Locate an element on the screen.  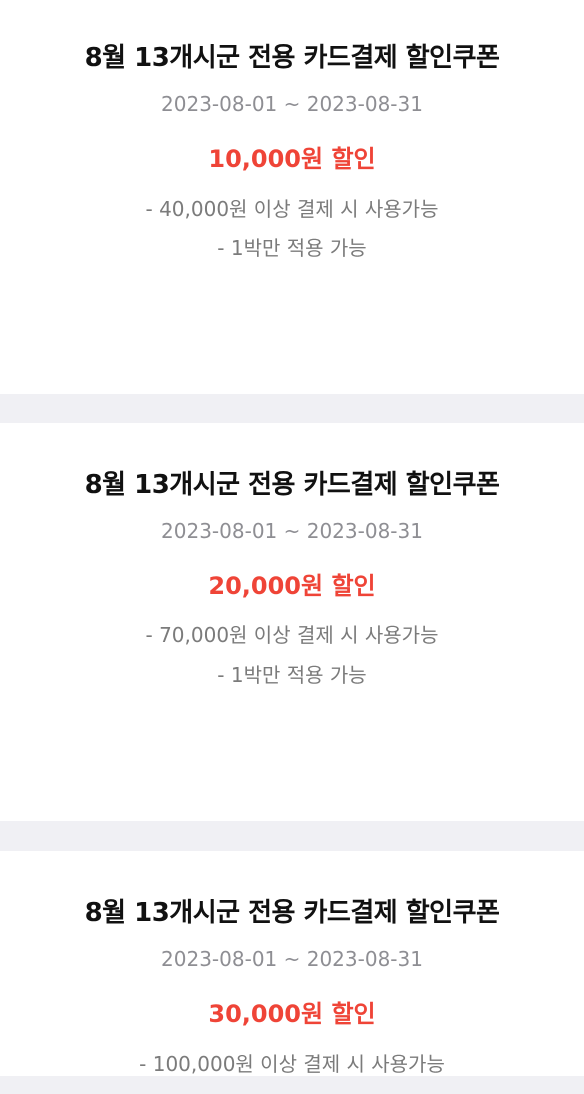
coupon-condition: - 40,000원 이상 결제 시 사용가능 is located at coordinates (292, 209).